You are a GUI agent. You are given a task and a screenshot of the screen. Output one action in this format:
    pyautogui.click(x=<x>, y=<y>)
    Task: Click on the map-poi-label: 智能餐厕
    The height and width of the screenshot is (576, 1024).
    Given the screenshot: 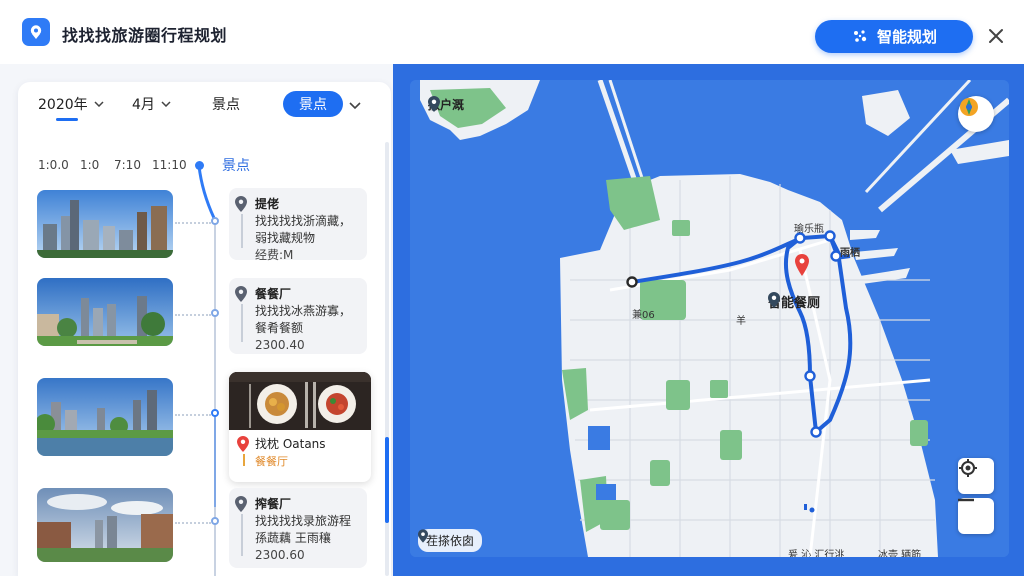 What is the action you would take?
    pyautogui.click(x=794, y=301)
    